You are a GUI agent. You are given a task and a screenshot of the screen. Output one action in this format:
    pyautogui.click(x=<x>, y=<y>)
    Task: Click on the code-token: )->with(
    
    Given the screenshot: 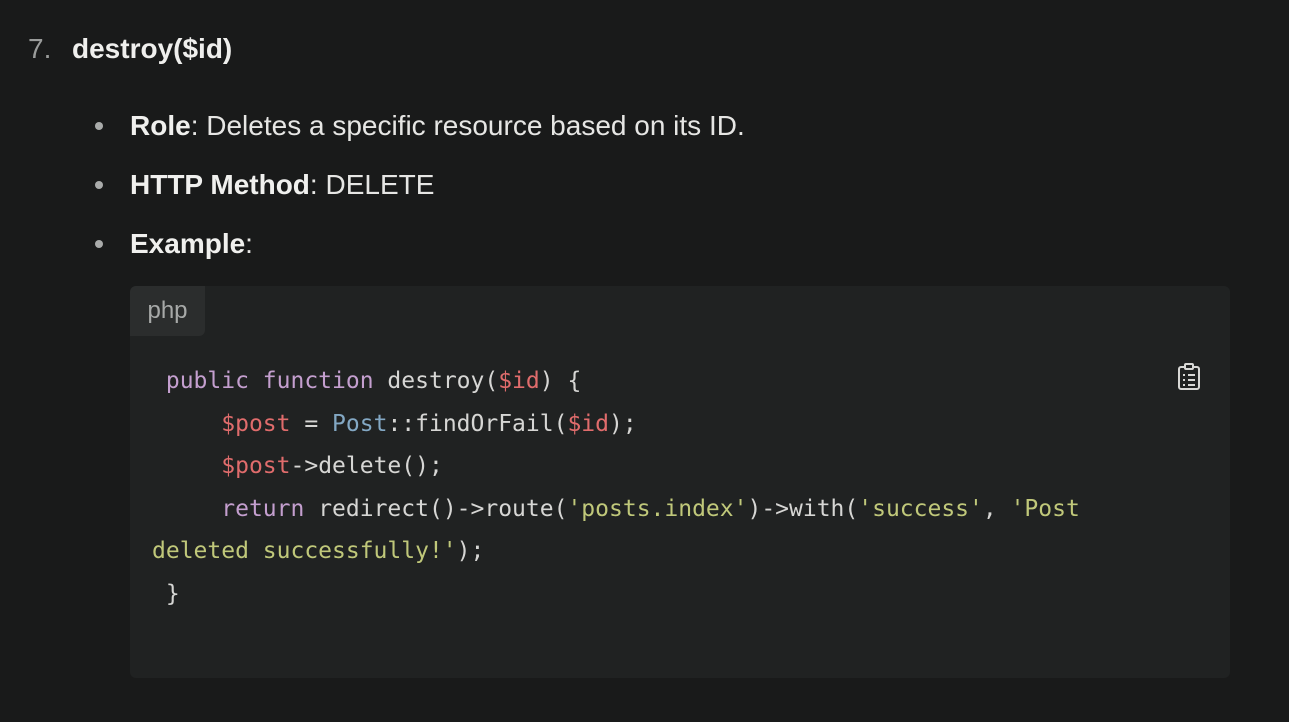 What is the action you would take?
    pyautogui.click(x=803, y=508)
    